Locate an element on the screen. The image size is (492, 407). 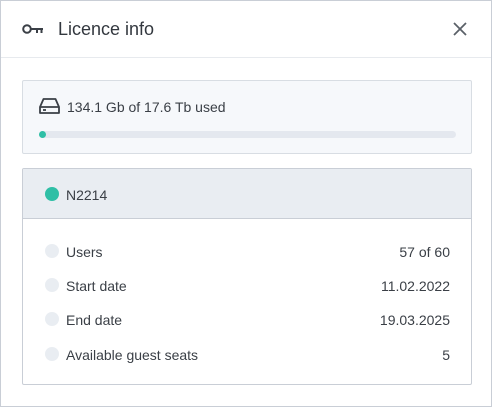
licence-name: N2214 is located at coordinates (87, 195).